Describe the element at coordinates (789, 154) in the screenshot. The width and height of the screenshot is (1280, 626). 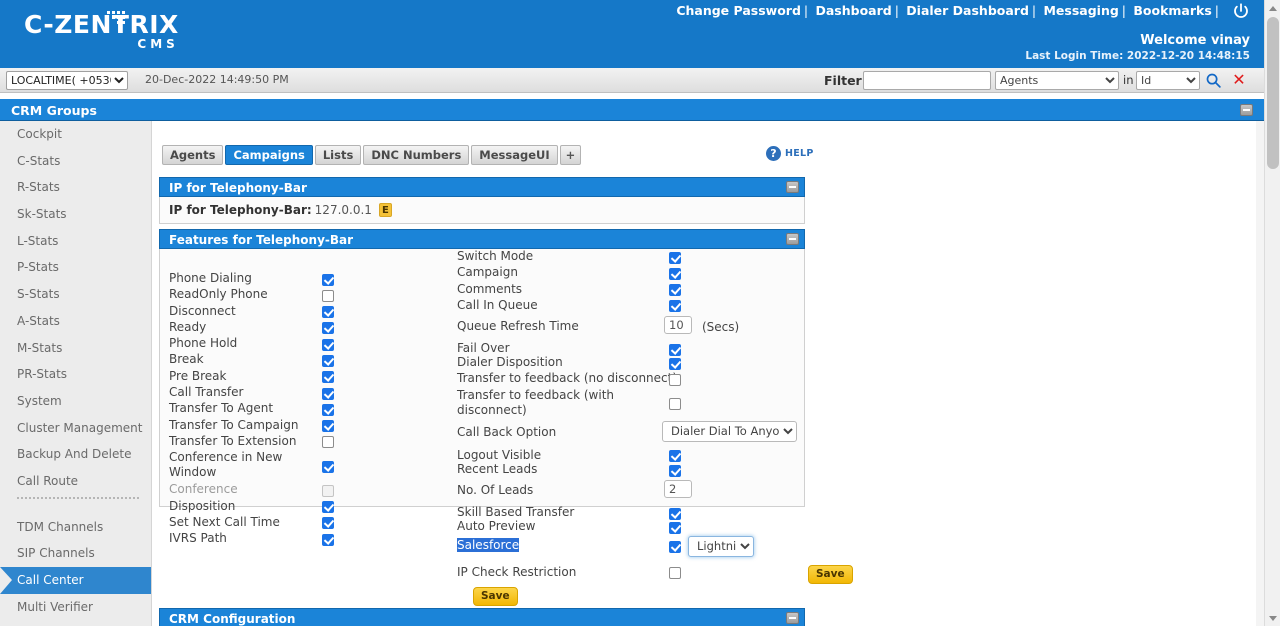
I see `help-link: ? HELP` at that location.